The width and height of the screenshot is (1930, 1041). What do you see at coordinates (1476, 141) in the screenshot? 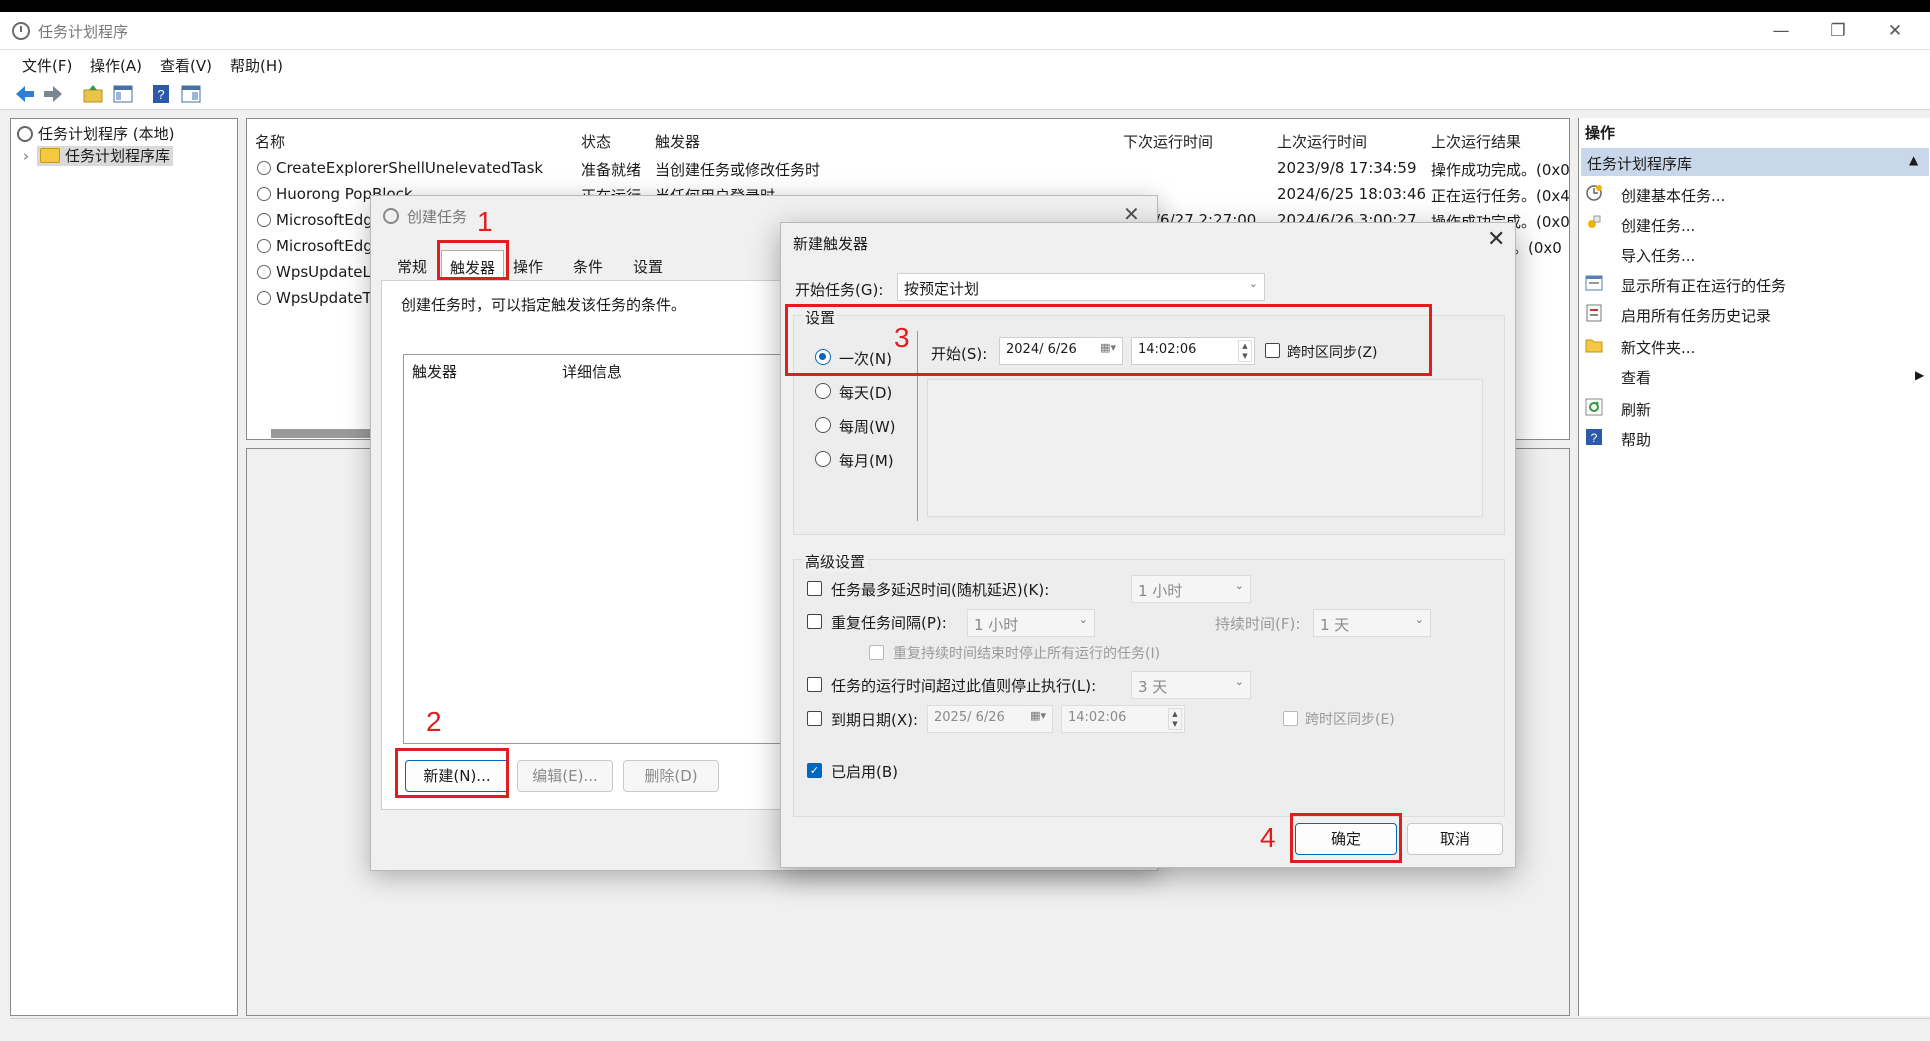
I see `col-header-last-result: 上次运行结果` at bounding box center [1476, 141].